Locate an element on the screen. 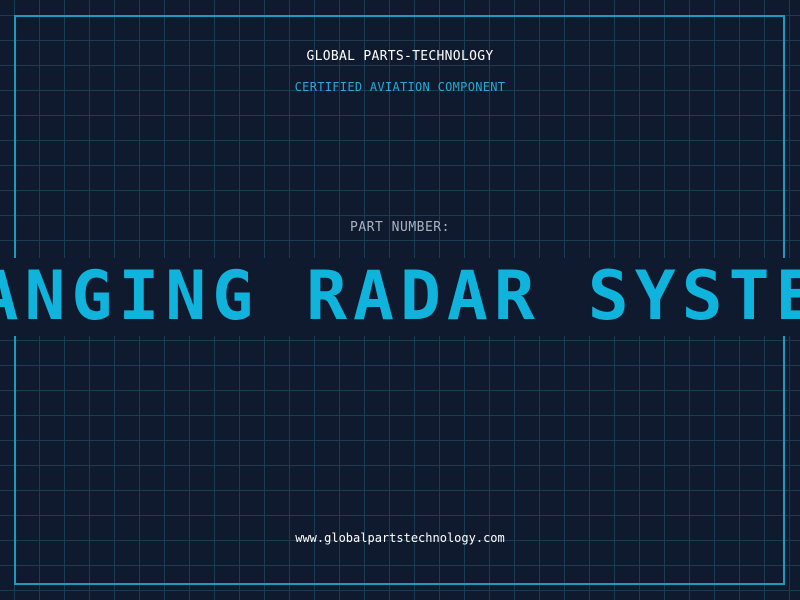  part-number-band: RANGING RADAR SYSTEM is located at coordinates (400, 297).